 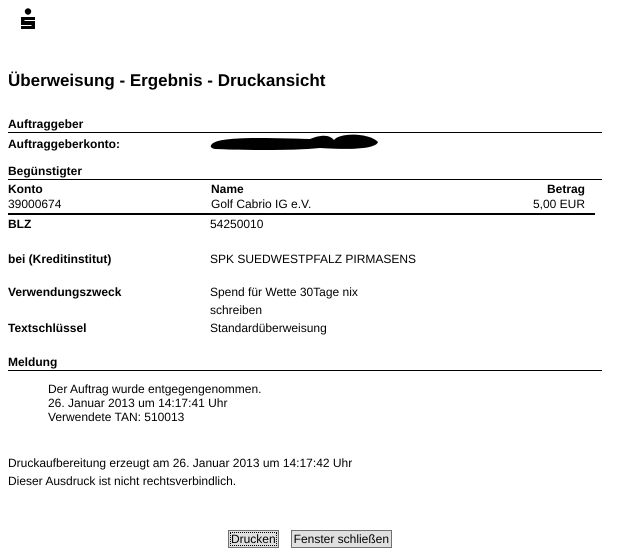 What do you see at coordinates (117, 417) in the screenshot?
I see `message-line: Verwendete TAN: 510013` at bounding box center [117, 417].